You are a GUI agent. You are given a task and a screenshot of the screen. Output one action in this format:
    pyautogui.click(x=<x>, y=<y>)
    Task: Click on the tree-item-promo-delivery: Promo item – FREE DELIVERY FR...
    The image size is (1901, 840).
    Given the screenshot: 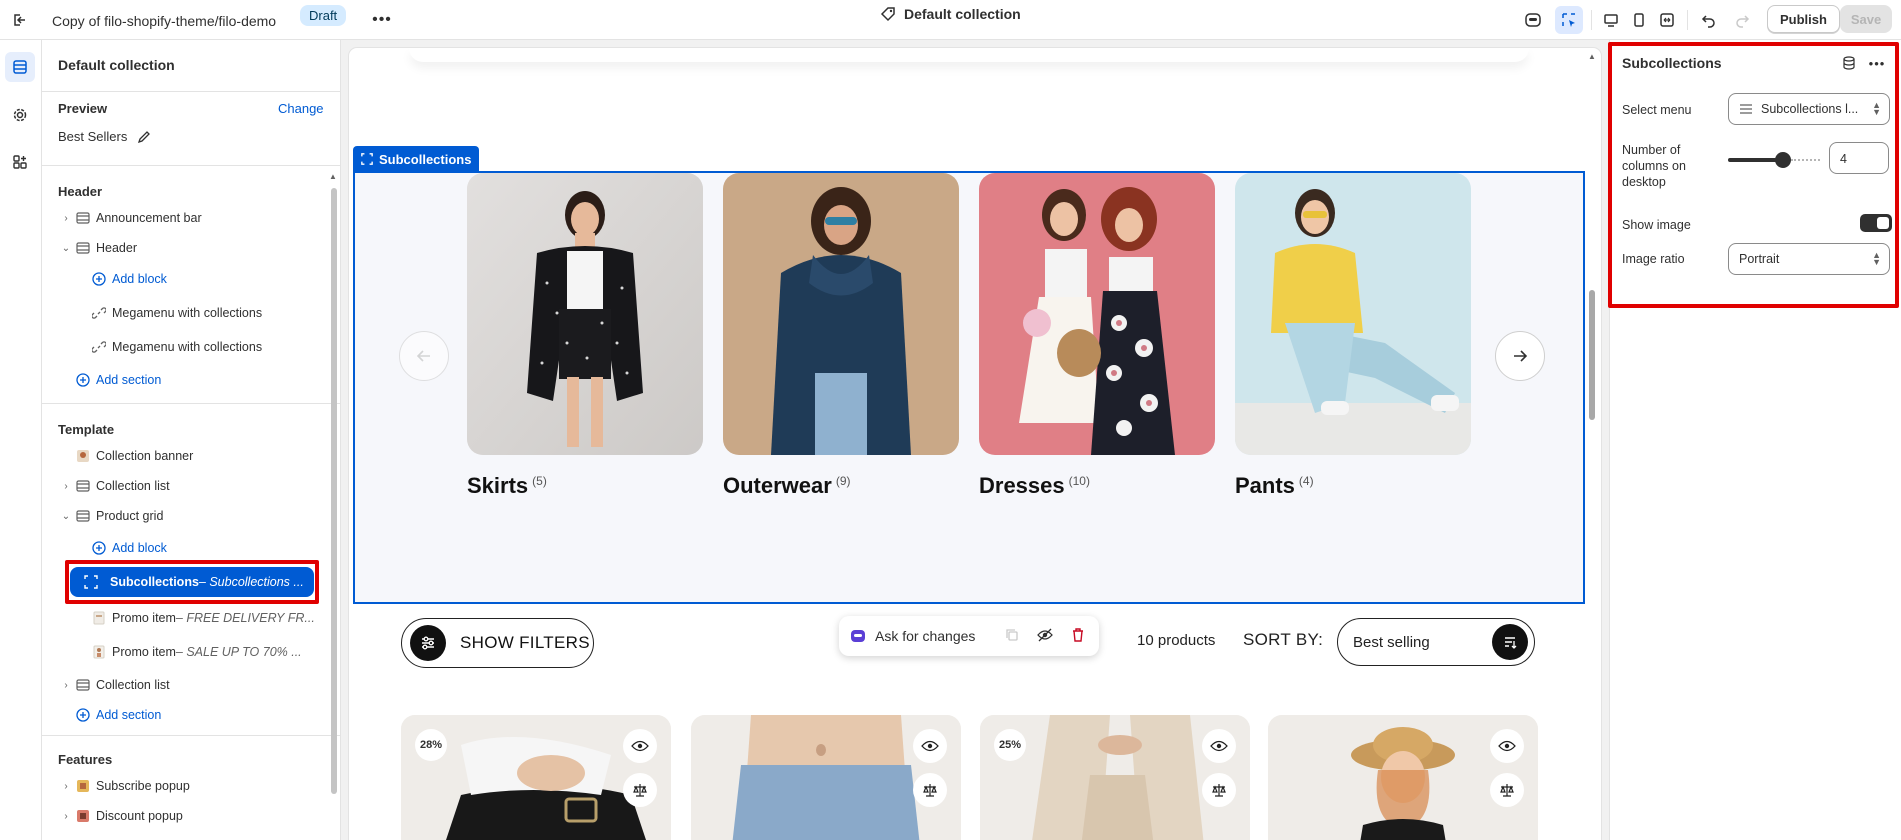 What is the action you would take?
    pyautogui.click(x=202, y=618)
    